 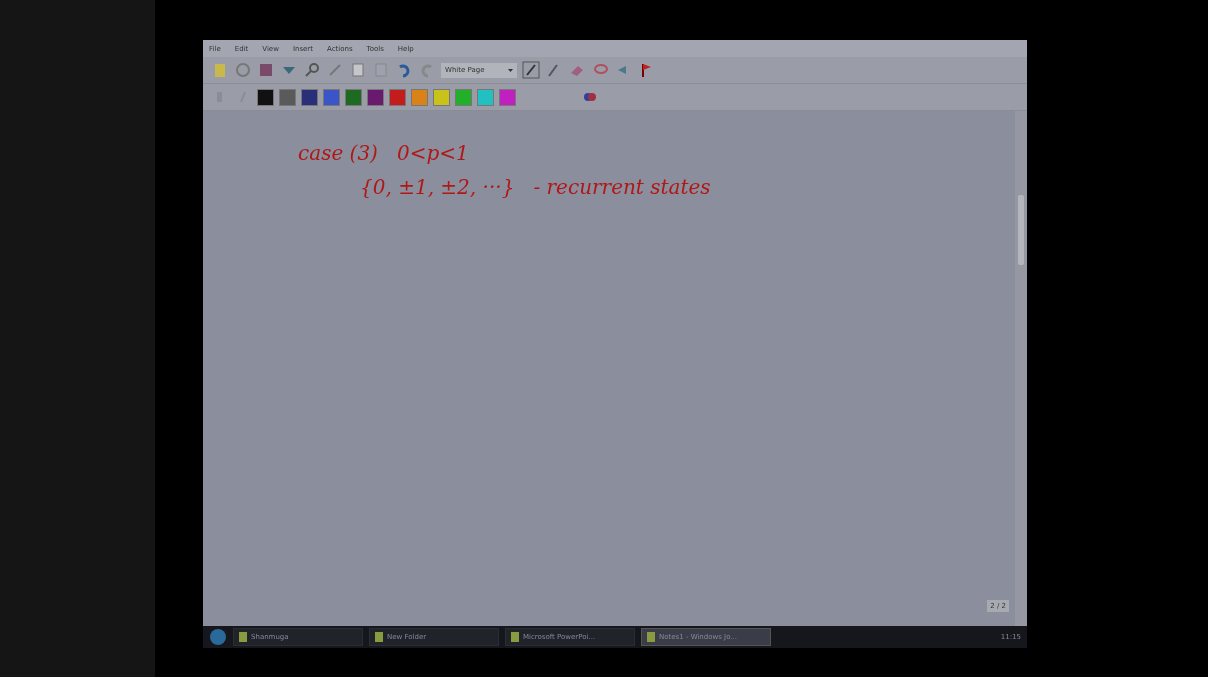 What do you see at coordinates (312, 70) in the screenshot?
I see `search-icon` at bounding box center [312, 70].